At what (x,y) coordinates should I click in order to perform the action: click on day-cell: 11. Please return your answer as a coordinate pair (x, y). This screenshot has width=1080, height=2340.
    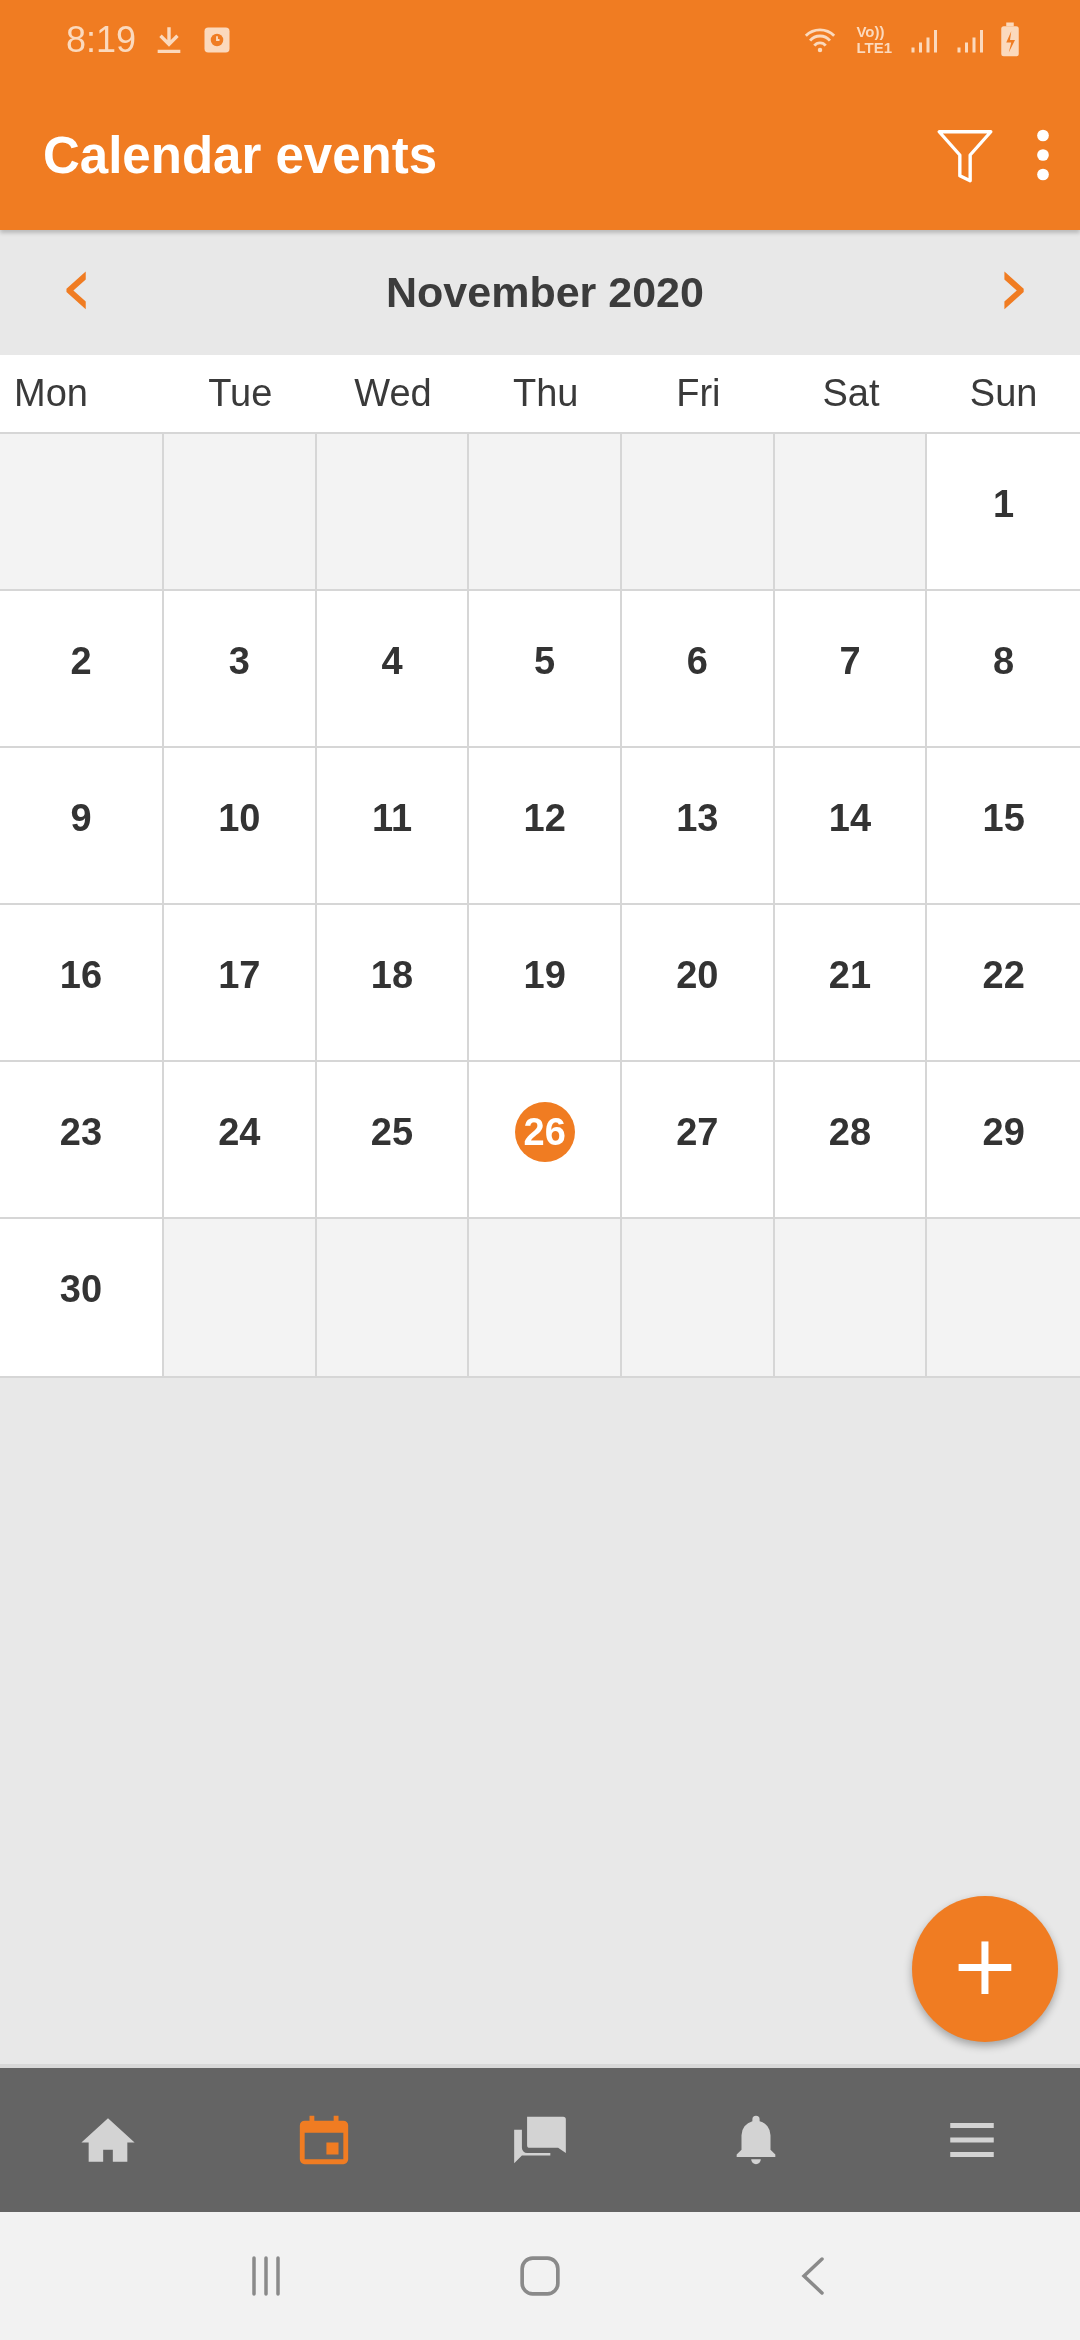
    Looking at the image, I should click on (393, 826).